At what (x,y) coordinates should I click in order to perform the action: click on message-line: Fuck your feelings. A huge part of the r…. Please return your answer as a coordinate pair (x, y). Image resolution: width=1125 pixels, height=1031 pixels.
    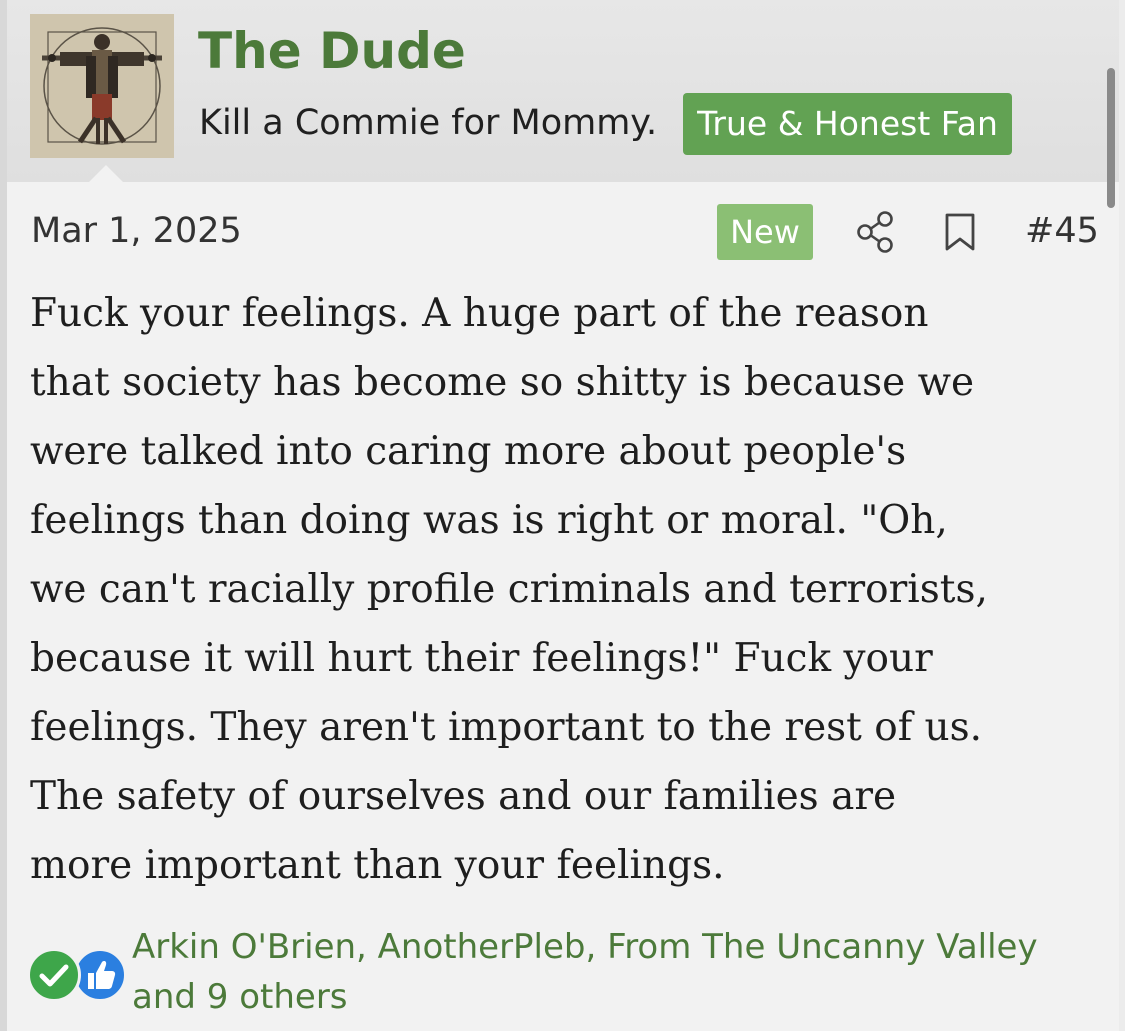
    Looking at the image, I should click on (479, 313).